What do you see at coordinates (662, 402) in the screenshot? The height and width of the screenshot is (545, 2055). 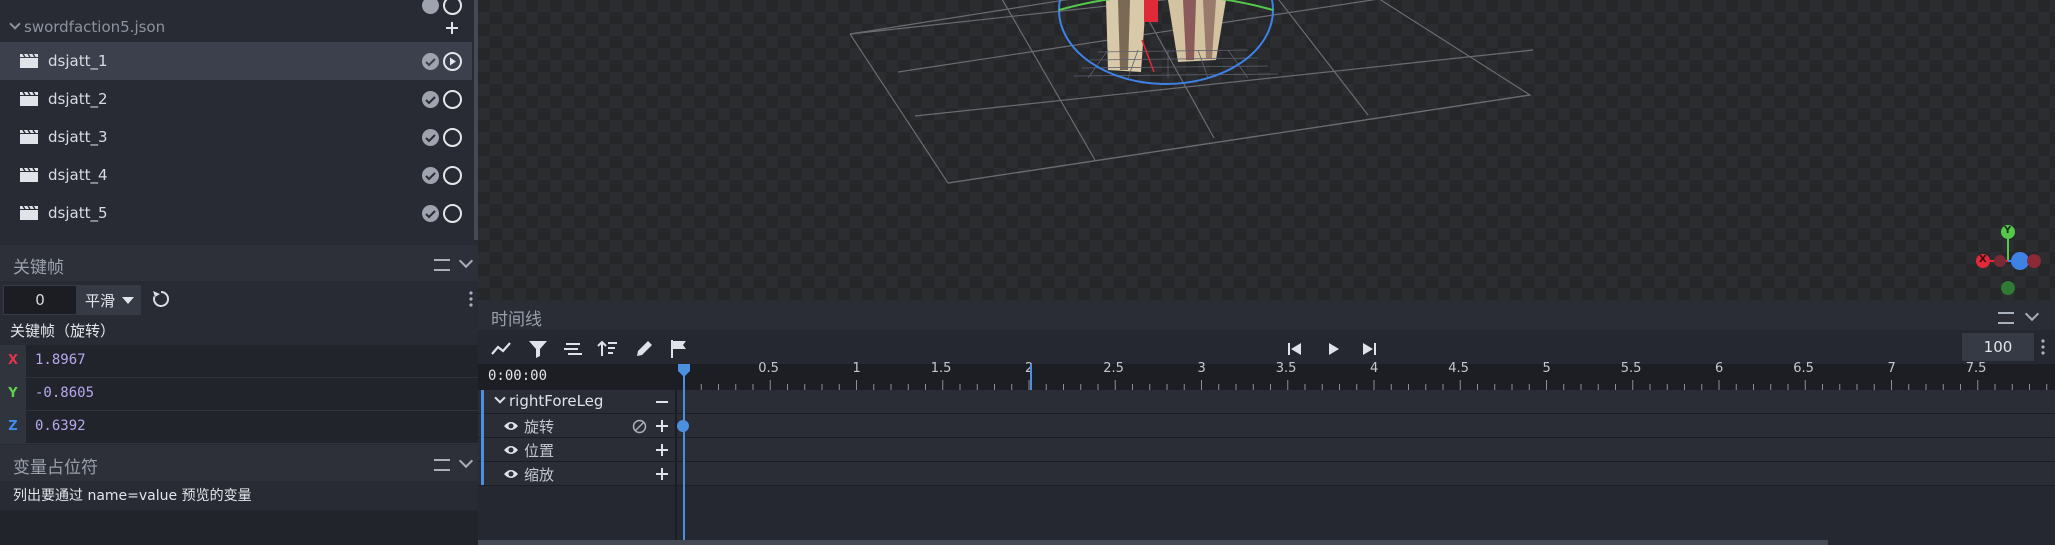 I see `collapse-bone-icon` at bounding box center [662, 402].